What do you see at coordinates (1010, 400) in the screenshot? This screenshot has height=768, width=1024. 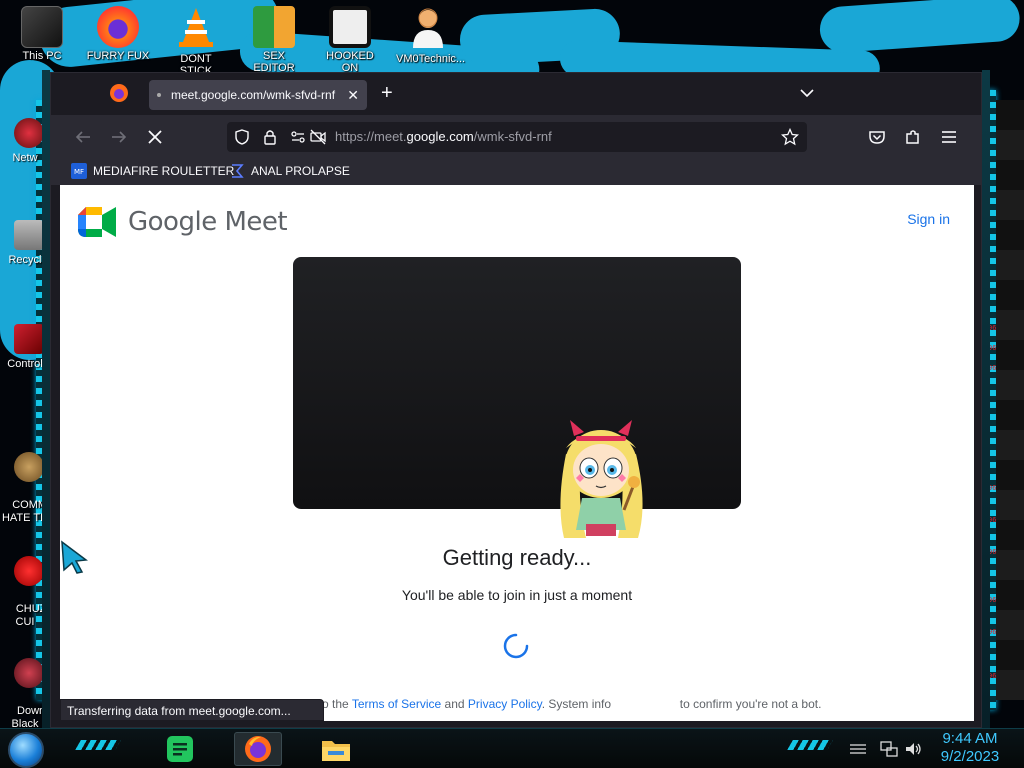 I see `wallpaper-panel` at bounding box center [1010, 400].